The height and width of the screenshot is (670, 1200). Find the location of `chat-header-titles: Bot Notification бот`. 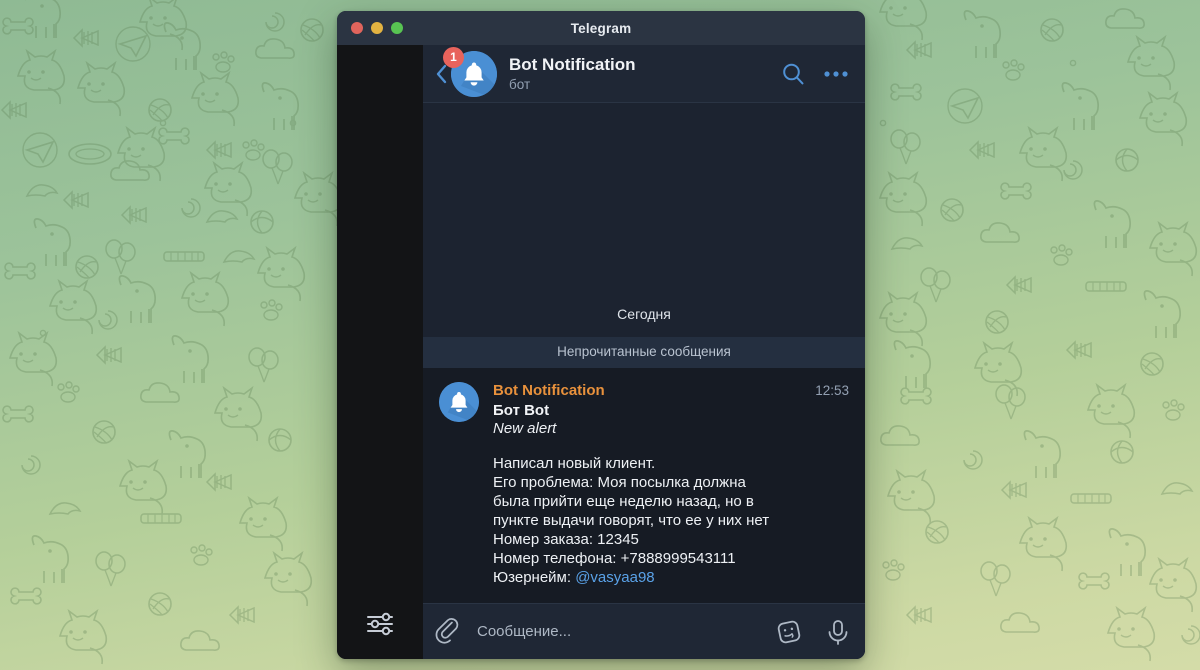

chat-header-titles: Bot Notification бот is located at coordinates (636, 74).